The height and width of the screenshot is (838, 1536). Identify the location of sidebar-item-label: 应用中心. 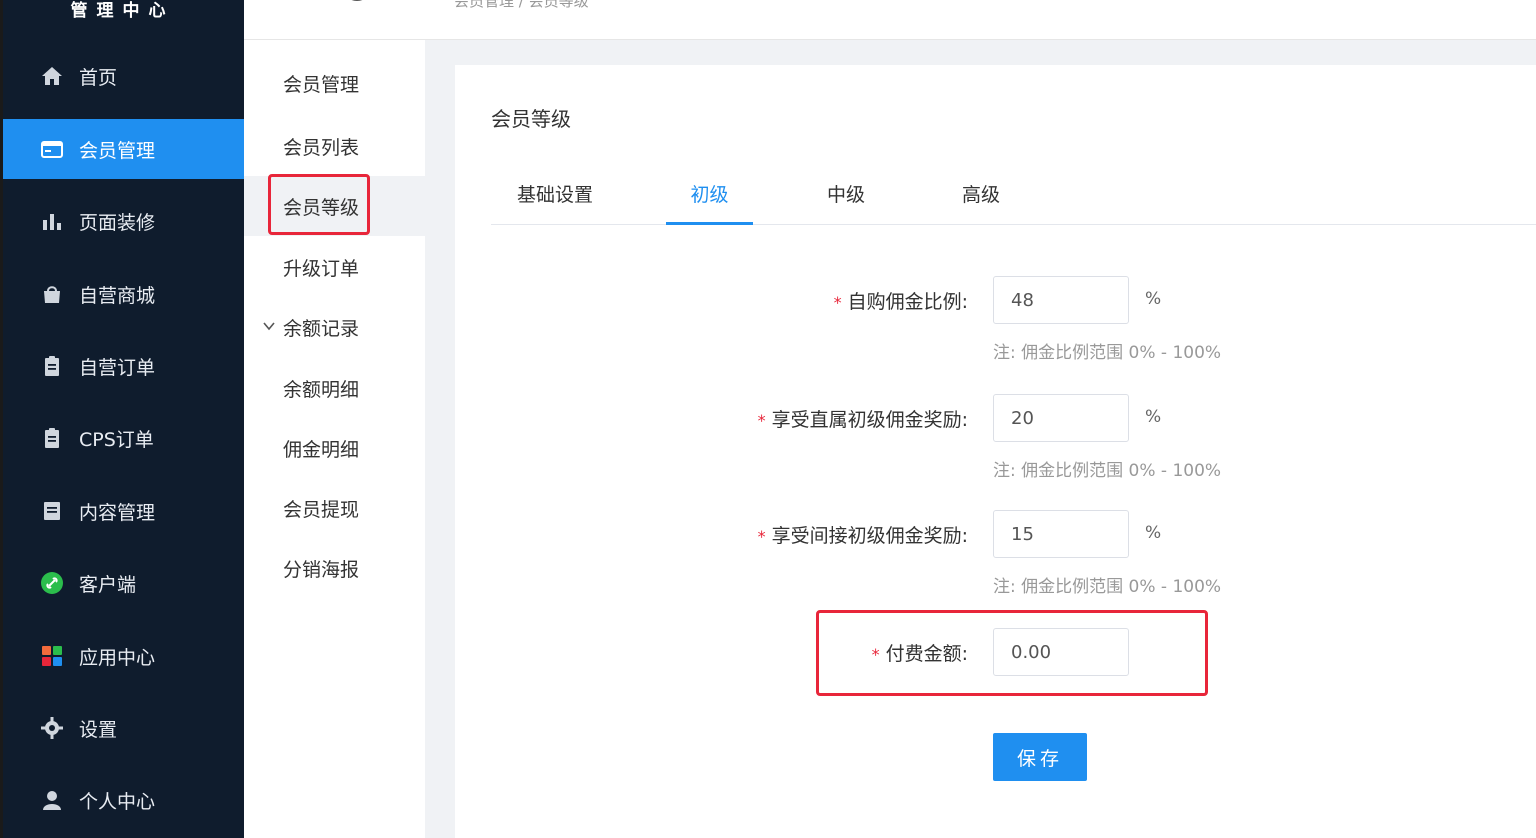
(117, 657).